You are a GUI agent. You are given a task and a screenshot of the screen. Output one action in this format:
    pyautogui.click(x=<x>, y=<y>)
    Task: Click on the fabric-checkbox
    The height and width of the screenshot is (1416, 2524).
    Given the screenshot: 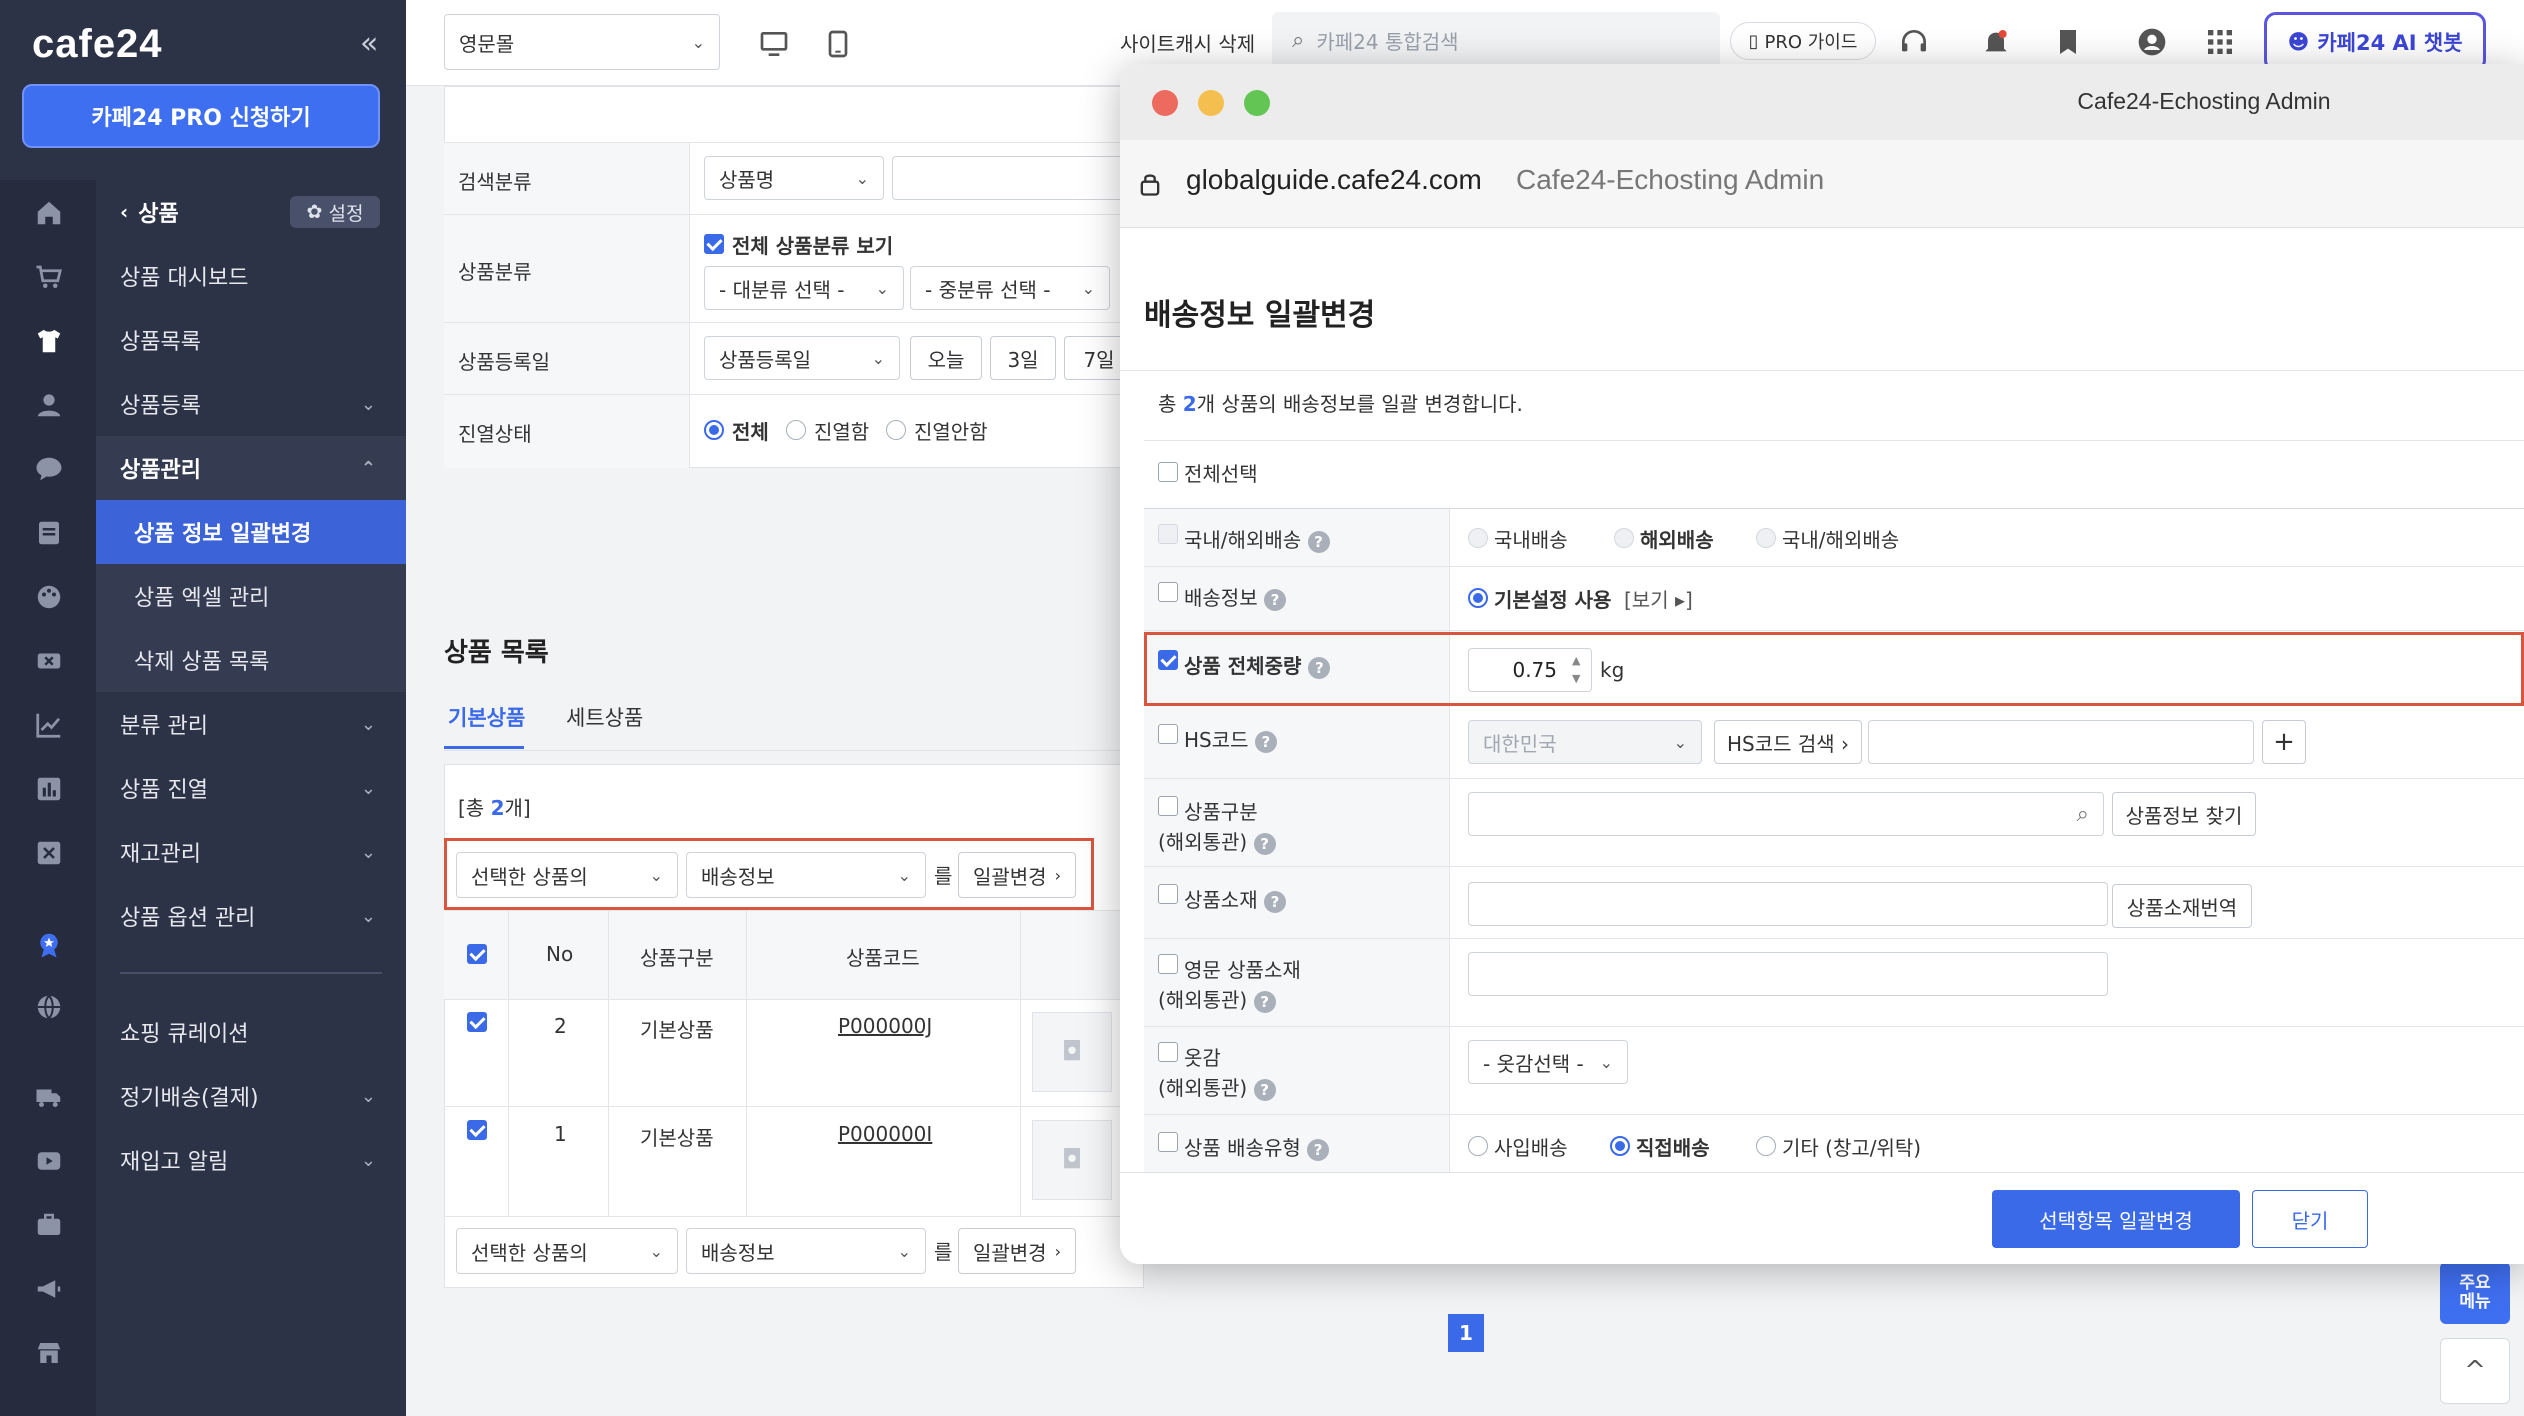 What is the action you would take?
    pyautogui.click(x=1168, y=1052)
    